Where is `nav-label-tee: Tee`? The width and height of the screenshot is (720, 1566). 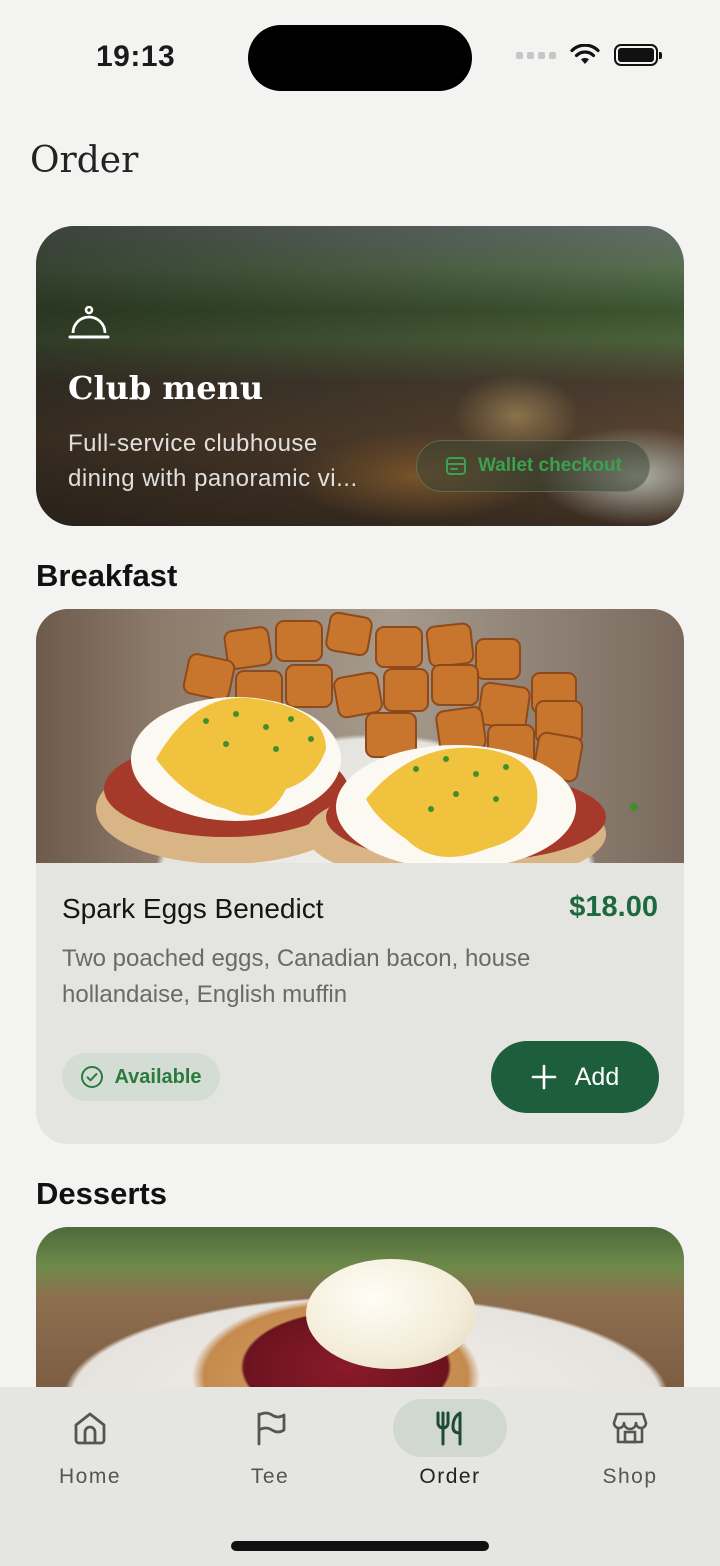
nav-label-tee: Tee is located at coordinates (270, 1476).